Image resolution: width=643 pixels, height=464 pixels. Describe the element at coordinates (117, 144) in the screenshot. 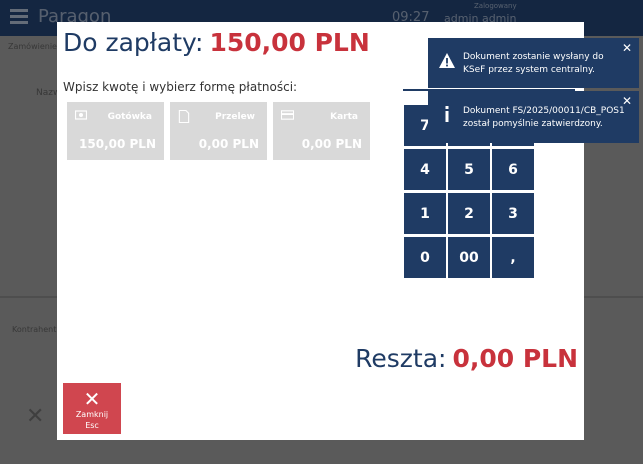

I see `payment-tile-amount: 150,00 PLN` at that location.